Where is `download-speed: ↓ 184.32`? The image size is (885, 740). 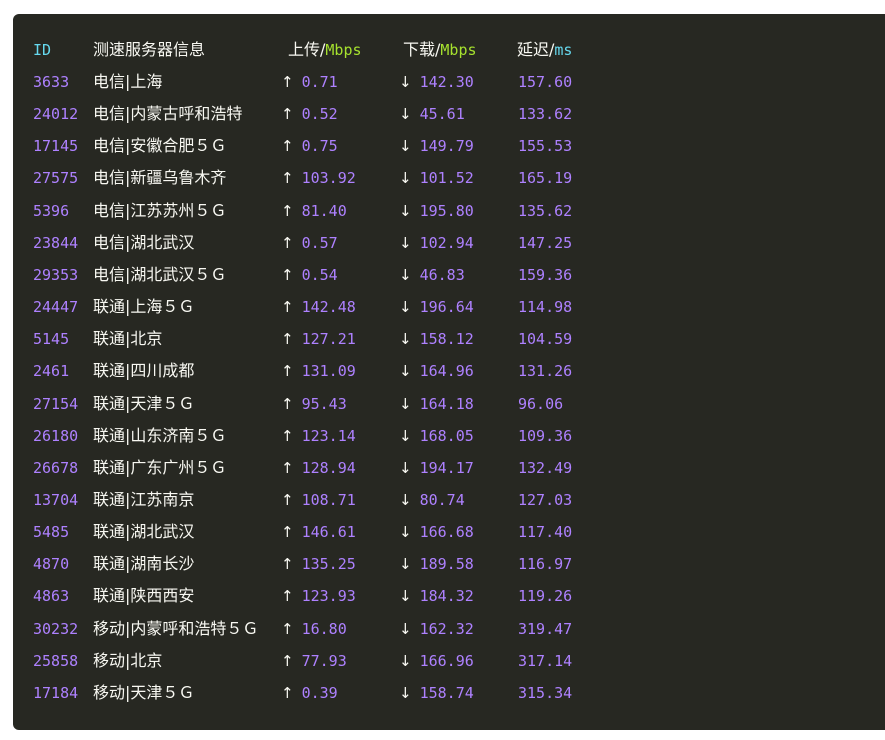
download-speed: ↓ 184.32 is located at coordinates (436, 596).